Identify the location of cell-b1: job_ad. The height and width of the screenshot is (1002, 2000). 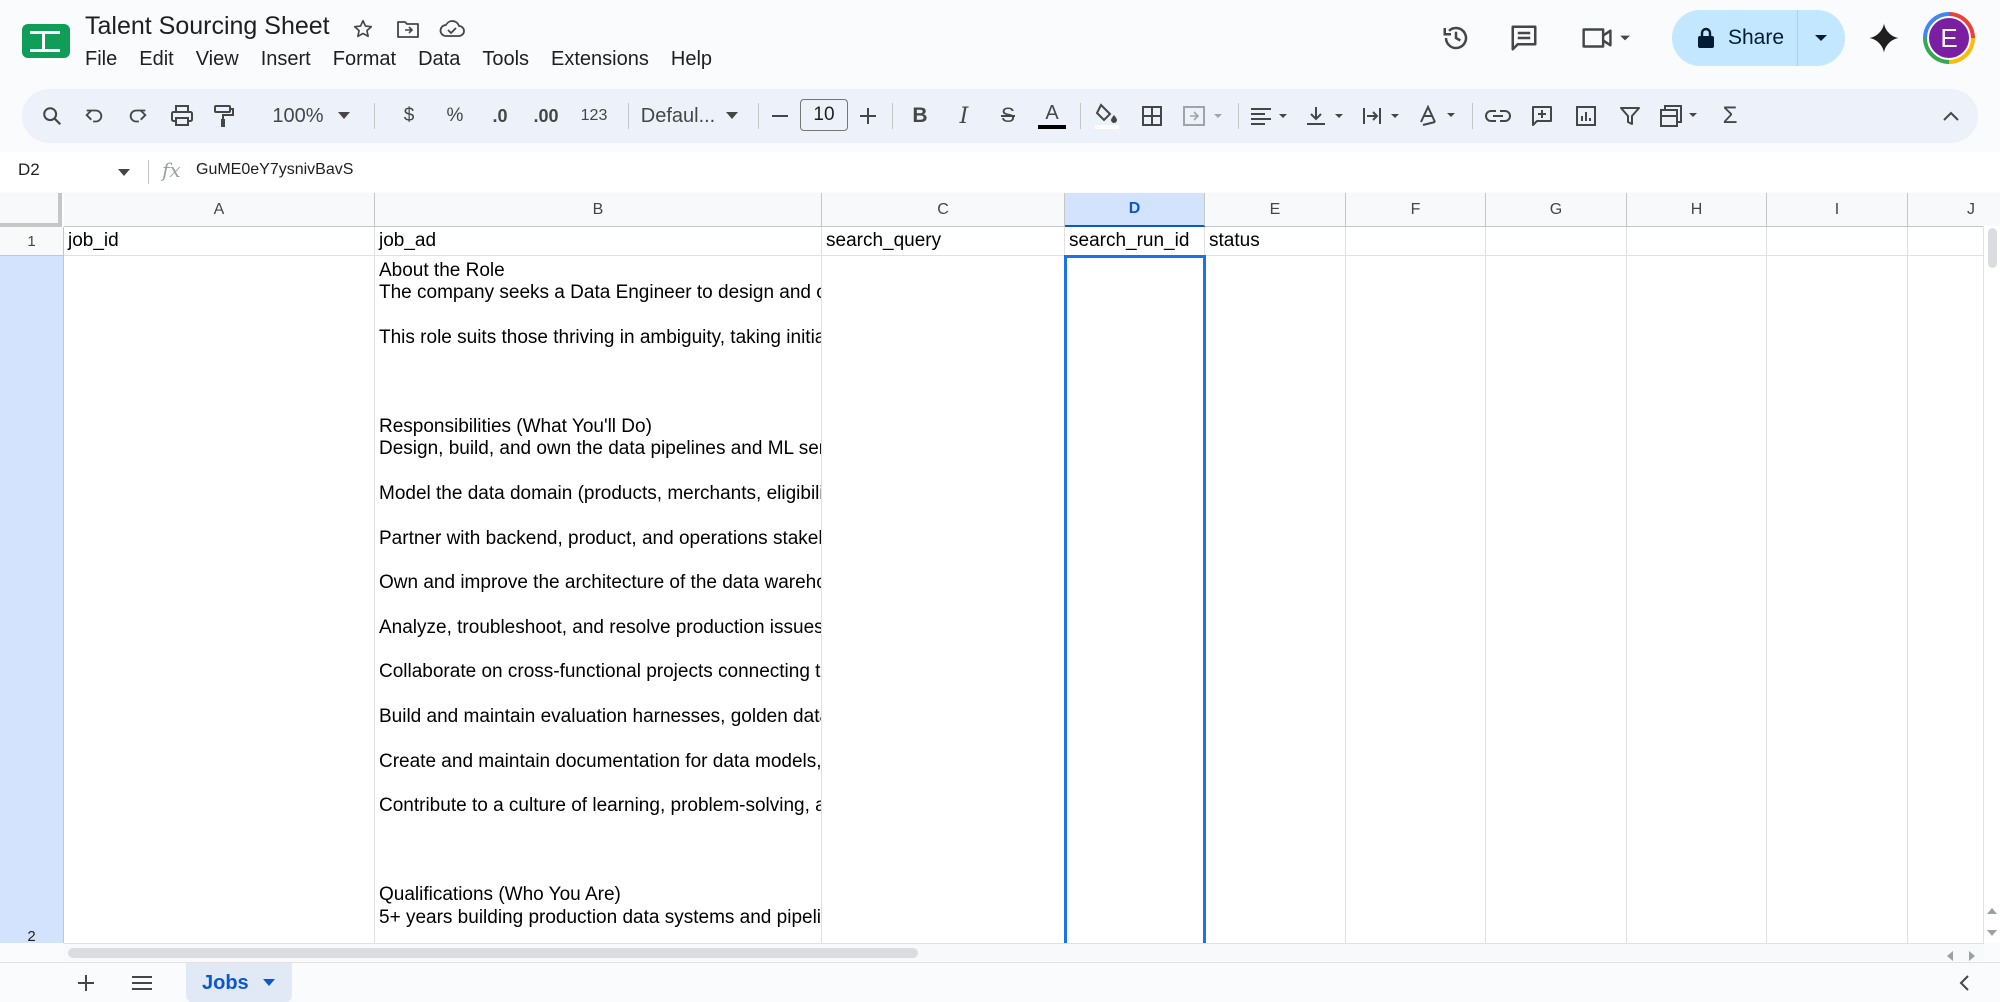
(598, 241).